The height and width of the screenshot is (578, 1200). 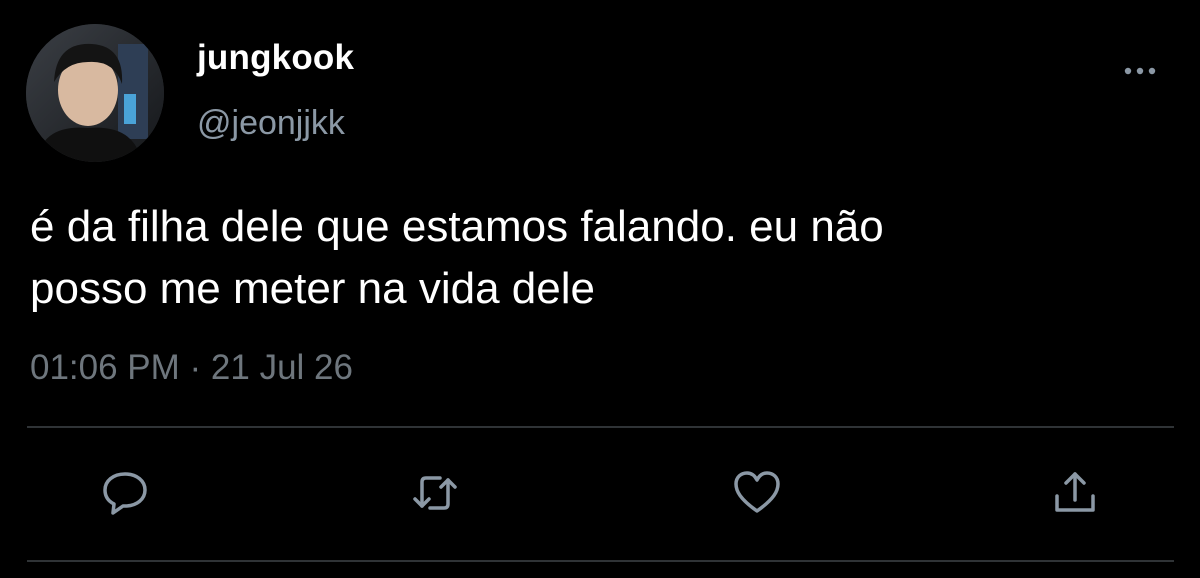 I want to click on tweet-timestamp: 01:06 PM · 21 Jul 26, so click(x=191, y=368).